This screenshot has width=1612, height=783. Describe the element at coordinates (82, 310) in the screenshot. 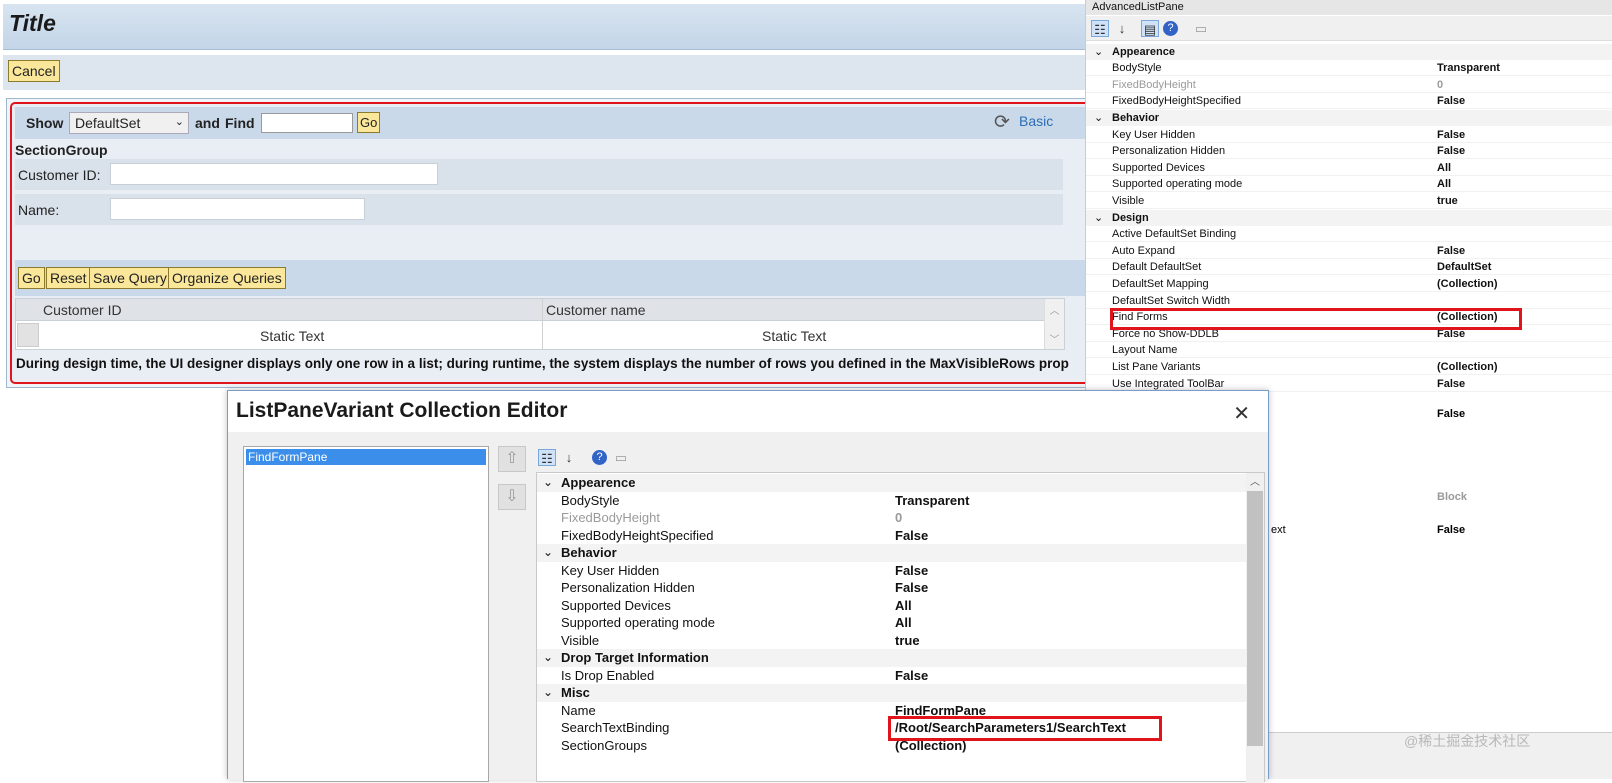

I see `column-header-customer-id: Customer ID` at that location.